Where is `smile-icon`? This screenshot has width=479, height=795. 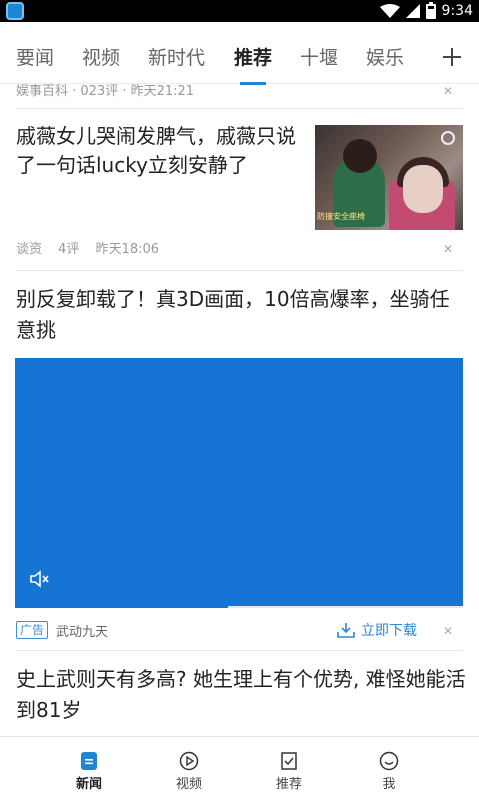 smile-icon is located at coordinates (389, 761).